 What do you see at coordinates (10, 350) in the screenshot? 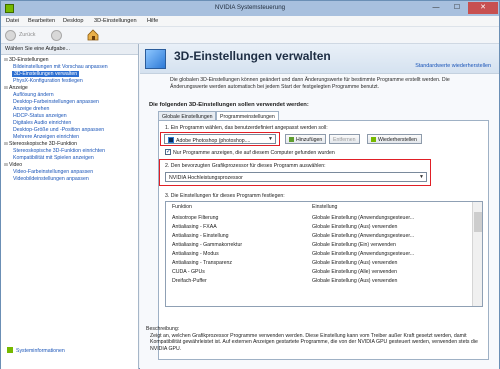
I see `system-info-icon` at bounding box center [10, 350].